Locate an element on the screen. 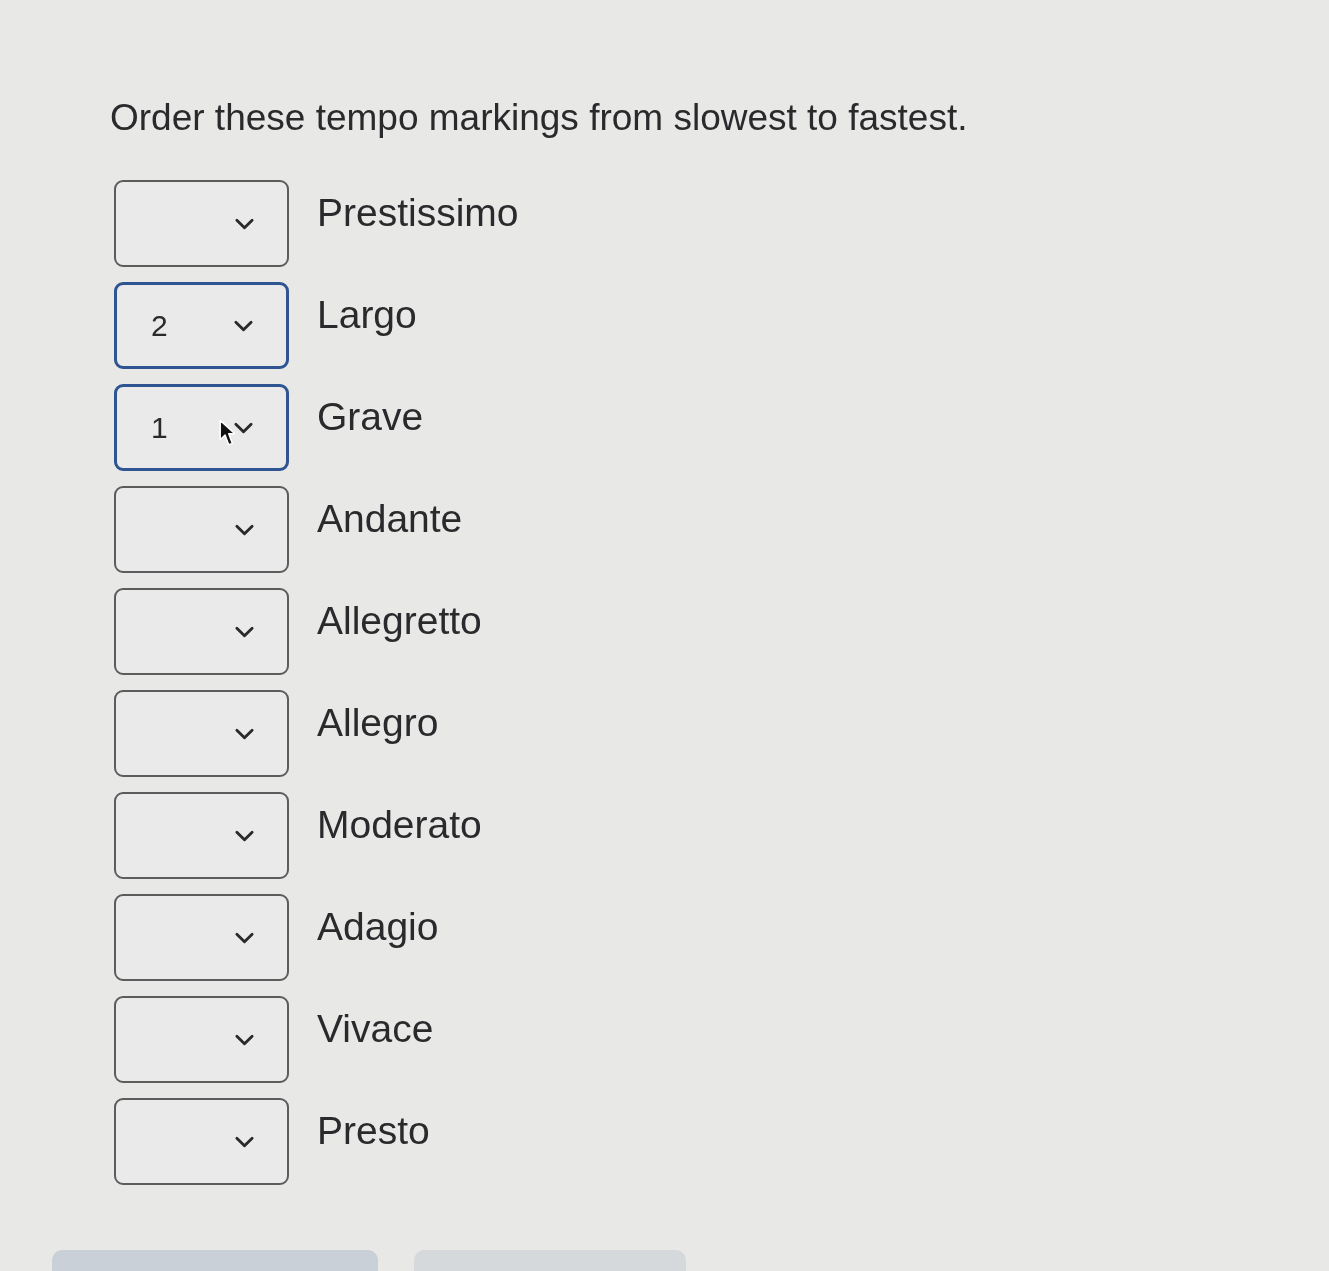 This screenshot has width=1329, height=1271. tempo-label: Andante is located at coordinates (390, 519).